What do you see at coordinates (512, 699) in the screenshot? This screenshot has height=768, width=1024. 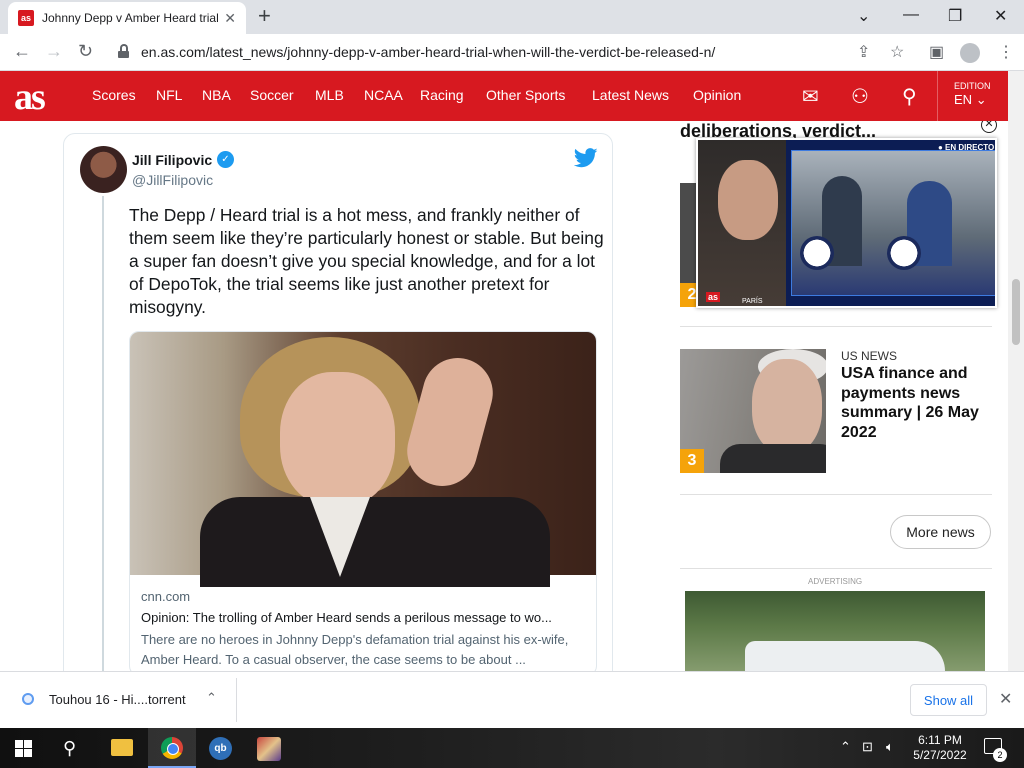 I see `download-bar: Touhou 16 - Hi....torrent ⌃ Show all ✕` at bounding box center [512, 699].